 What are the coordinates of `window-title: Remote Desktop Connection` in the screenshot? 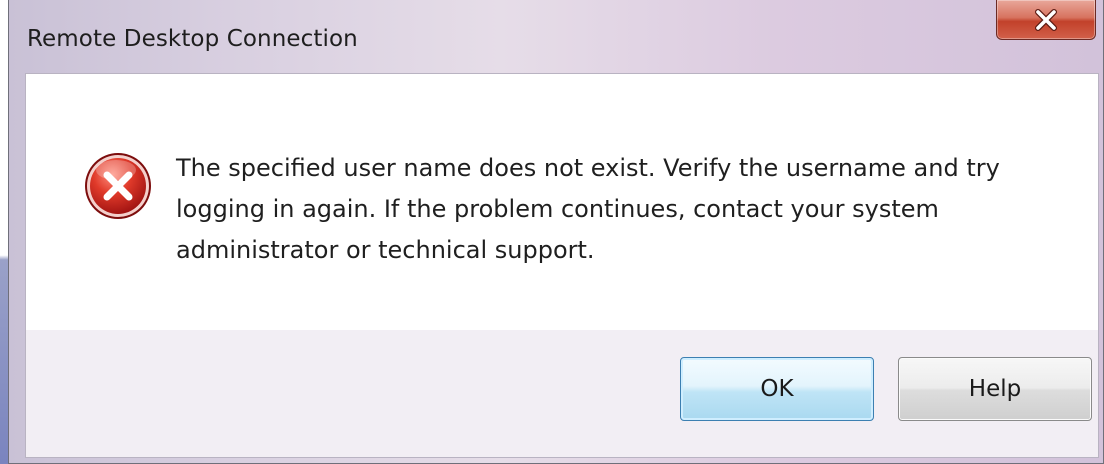 It's located at (192, 39).